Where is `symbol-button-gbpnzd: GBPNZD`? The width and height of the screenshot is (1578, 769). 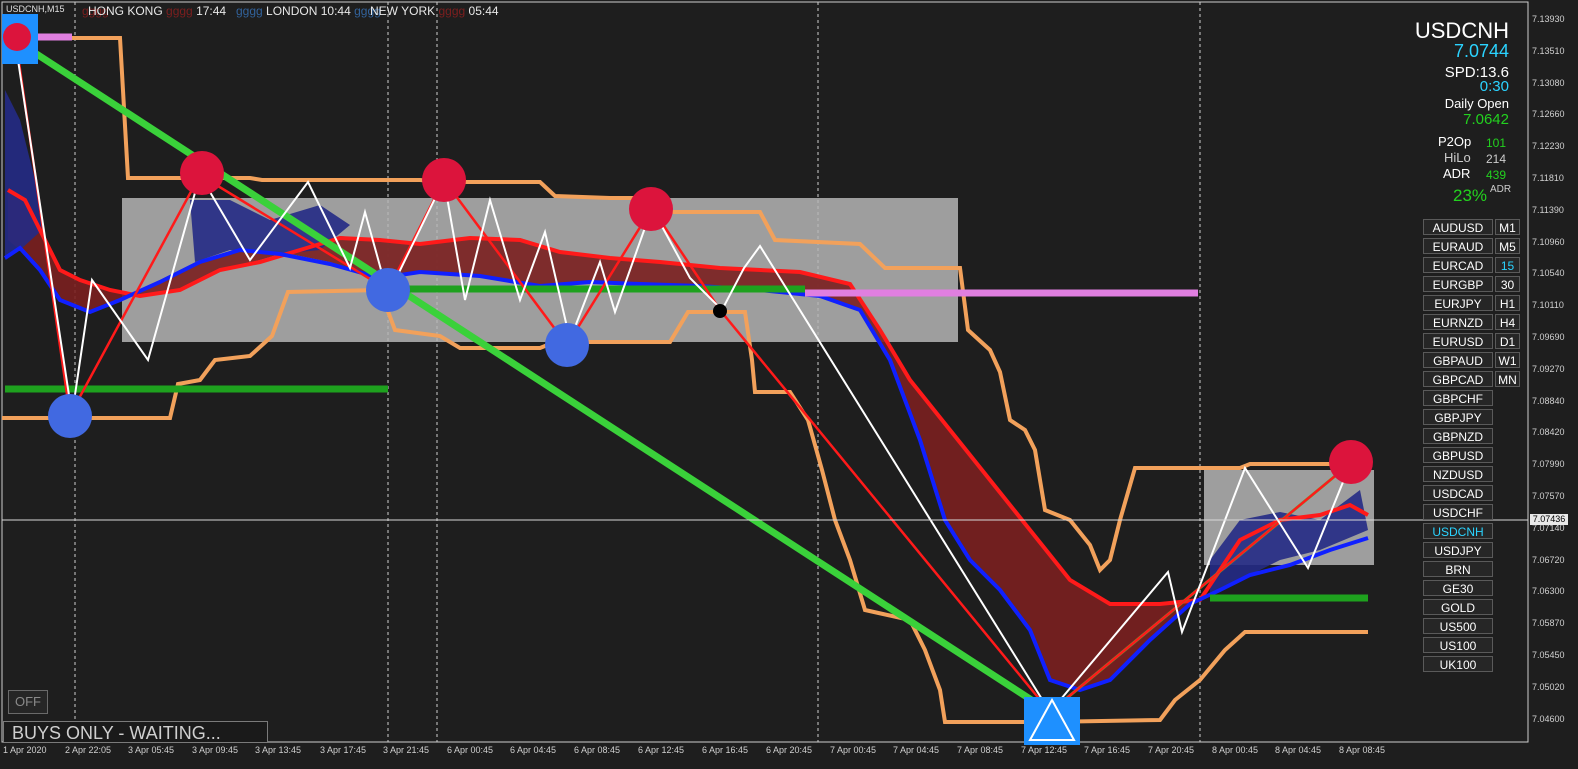 symbol-button-gbpnzd: GBPNZD is located at coordinates (1458, 436).